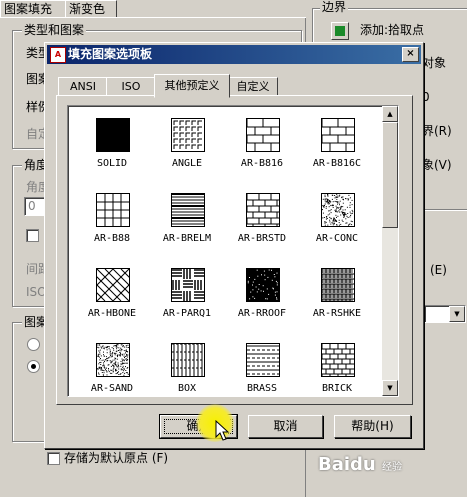 The height and width of the screenshot is (497, 467). What do you see at coordinates (116, 458) in the screenshot?
I see `store-default-origin-label: 存储为默认原点 (F)` at bounding box center [116, 458].